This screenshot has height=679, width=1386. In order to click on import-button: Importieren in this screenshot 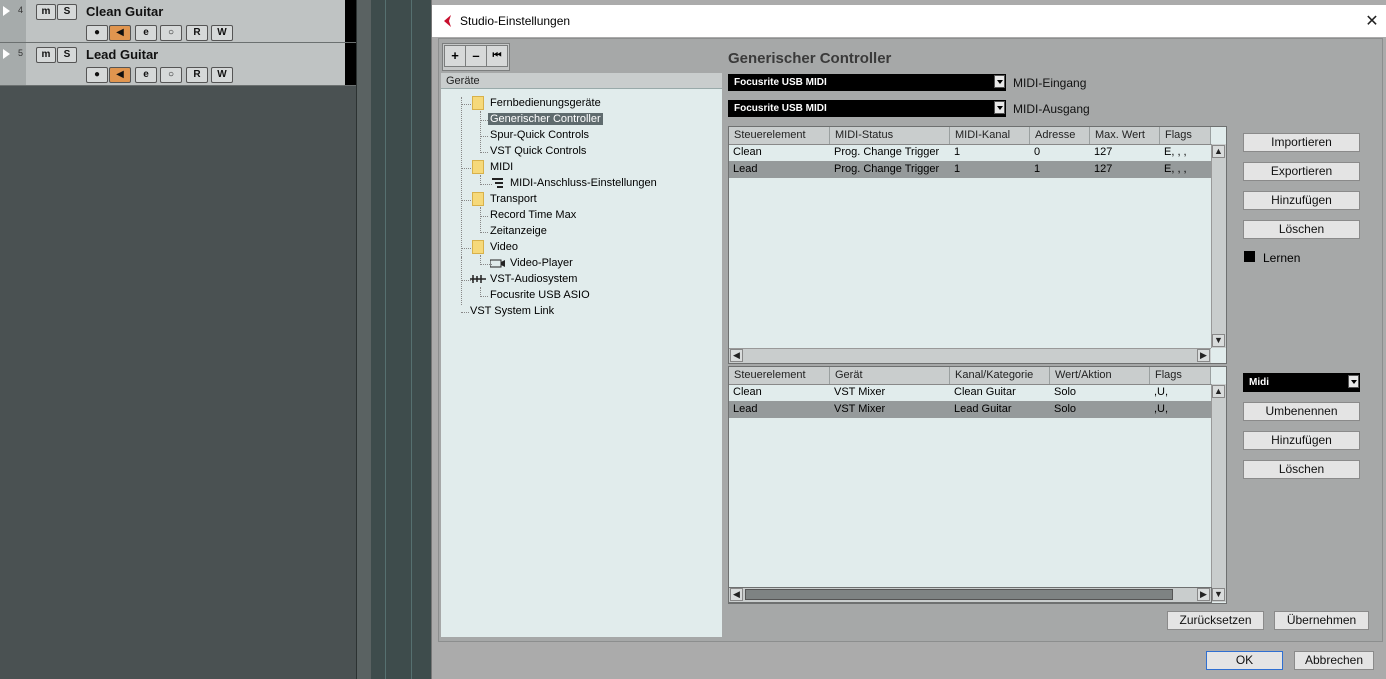, I will do `click(1301, 142)`.